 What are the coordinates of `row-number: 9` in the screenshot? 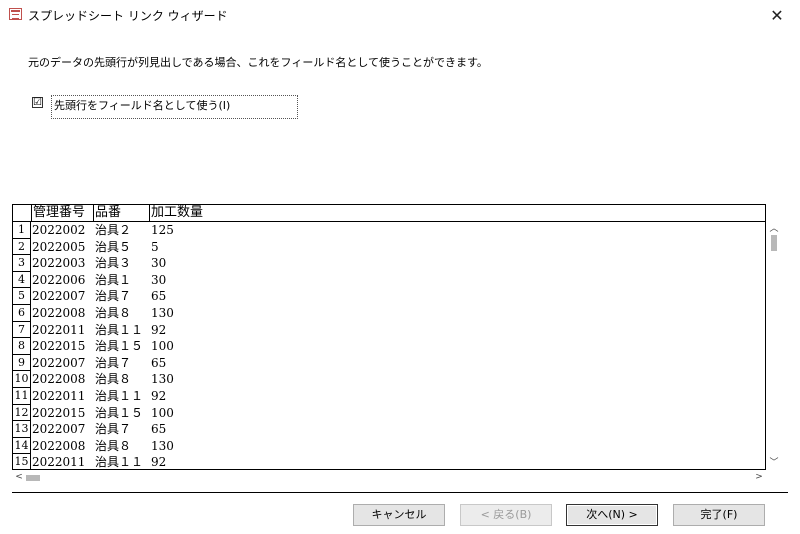 It's located at (22, 363).